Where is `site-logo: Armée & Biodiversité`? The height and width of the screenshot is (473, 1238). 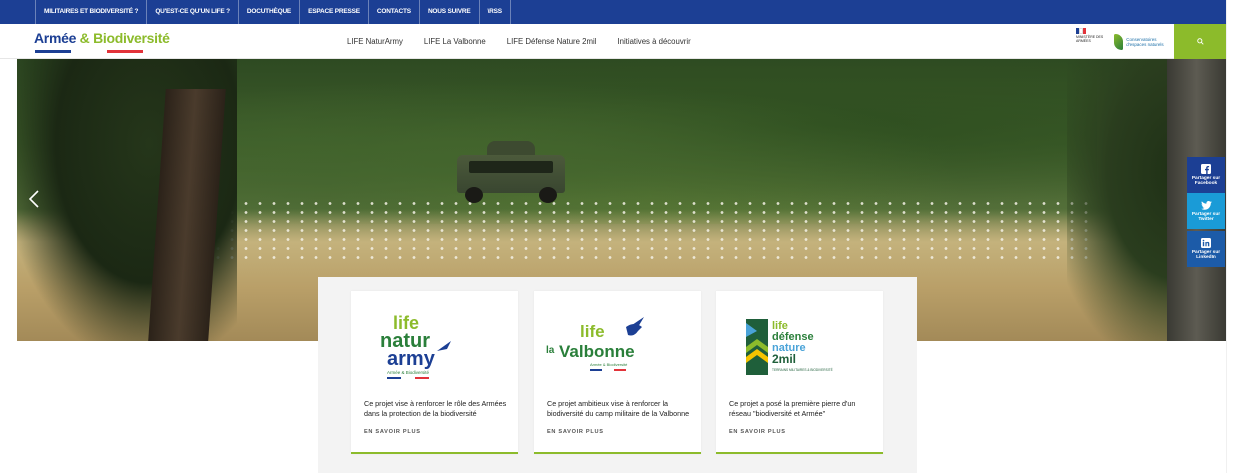
site-logo: Armée & Biodiversité is located at coordinates (102, 38).